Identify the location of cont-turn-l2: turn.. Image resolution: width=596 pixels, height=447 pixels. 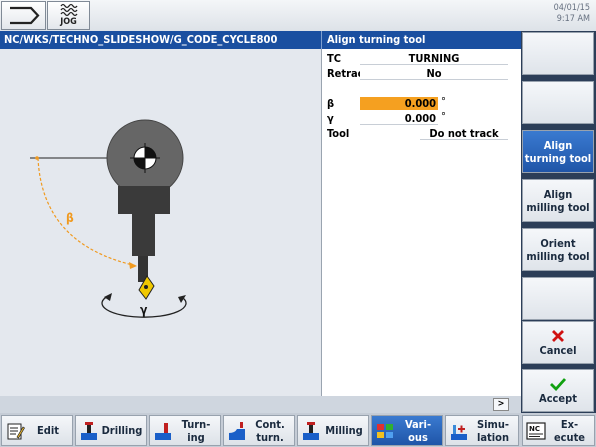
(270, 437).